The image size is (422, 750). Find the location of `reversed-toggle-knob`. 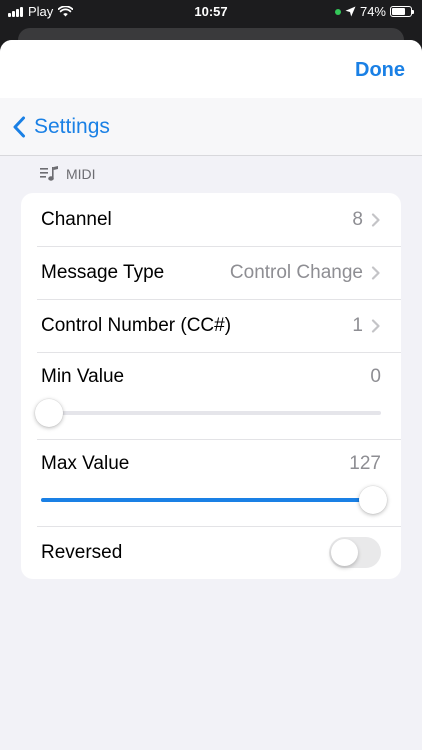

reversed-toggle-knob is located at coordinates (344, 552).